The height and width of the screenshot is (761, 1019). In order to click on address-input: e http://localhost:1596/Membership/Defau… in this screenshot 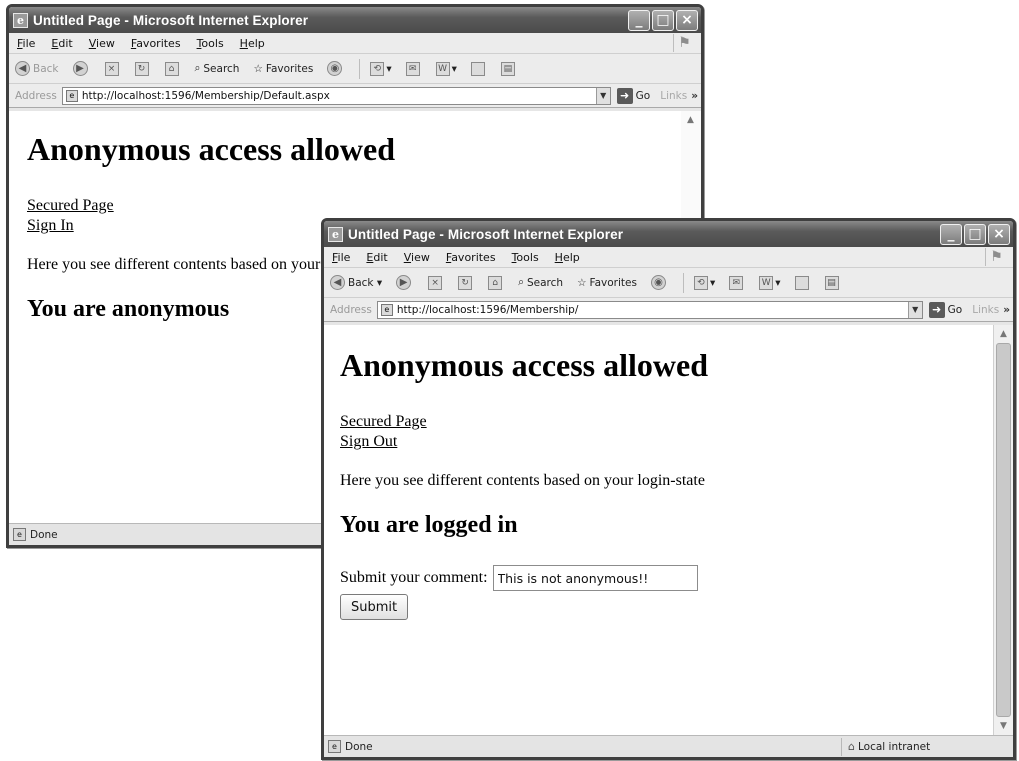, I will do `click(336, 95)`.